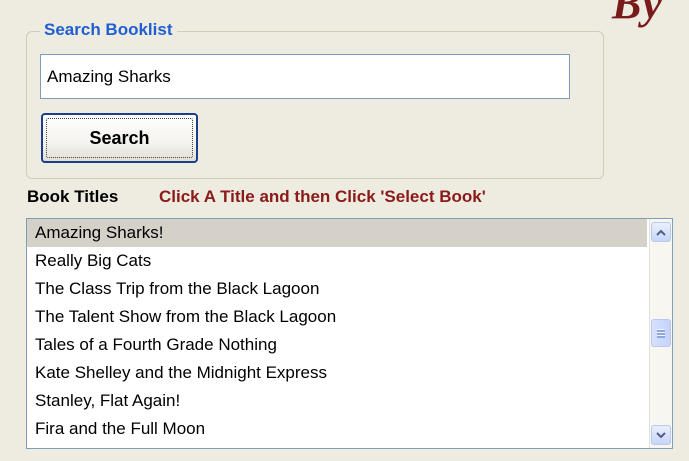 This screenshot has width=689, height=461. I want to click on search-button-label: Search, so click(119, 138).